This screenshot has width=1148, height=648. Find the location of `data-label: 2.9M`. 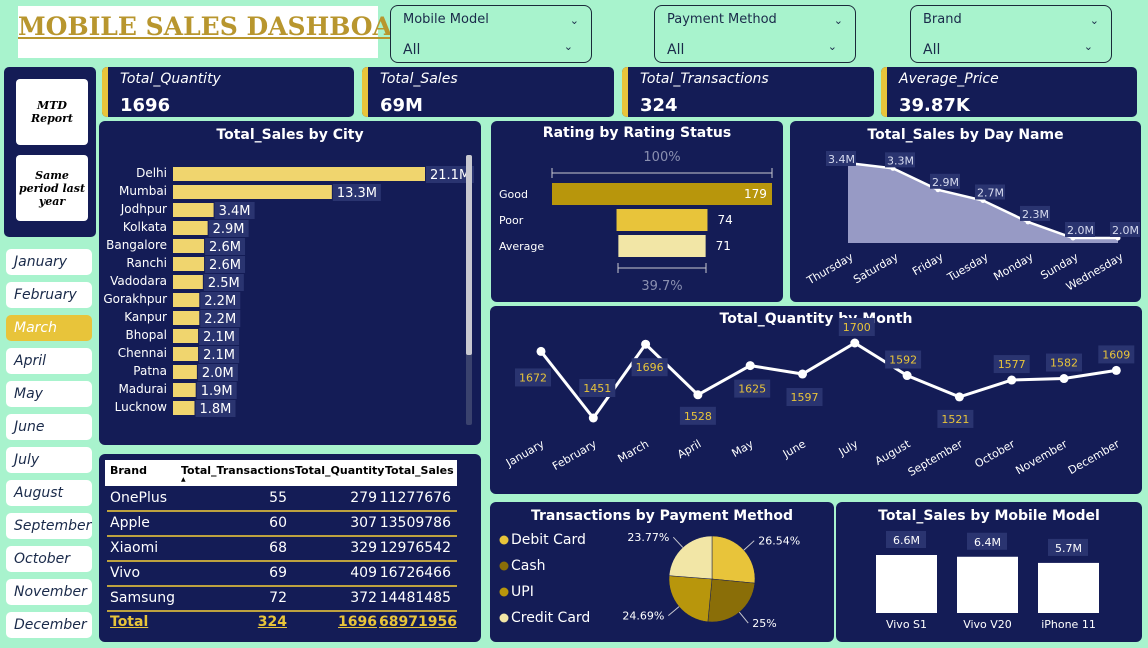

data-label: 2.9M is located at coordinates (945, 182).